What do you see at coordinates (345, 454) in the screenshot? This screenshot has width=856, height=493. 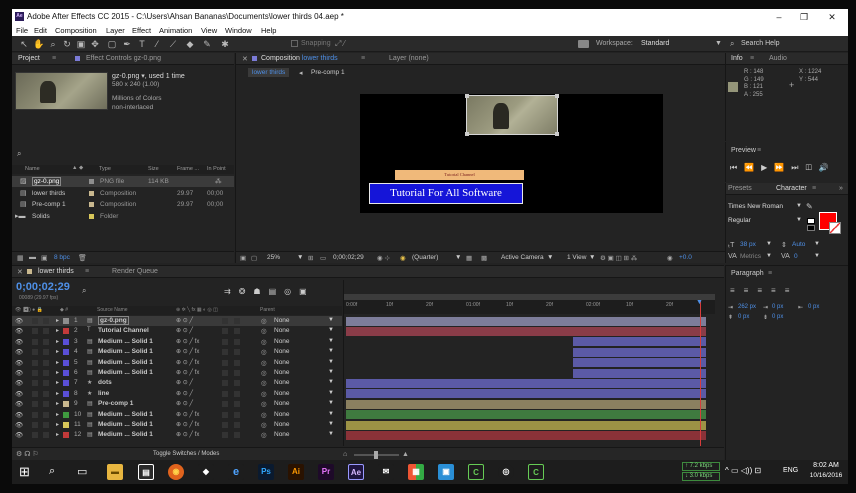 I see `zoom-out-icon: ⌂` at bounding box center [345, 454].